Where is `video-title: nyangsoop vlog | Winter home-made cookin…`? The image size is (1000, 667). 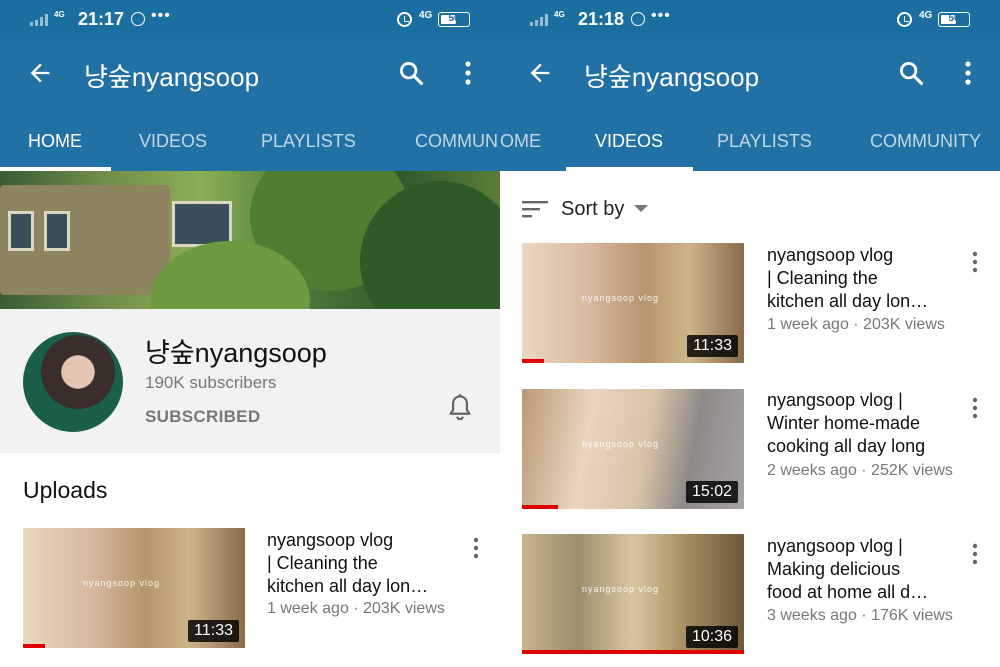 video-title: nyangsoop vlog | Winter home-made cookin… is located at coordinates (859, 423).